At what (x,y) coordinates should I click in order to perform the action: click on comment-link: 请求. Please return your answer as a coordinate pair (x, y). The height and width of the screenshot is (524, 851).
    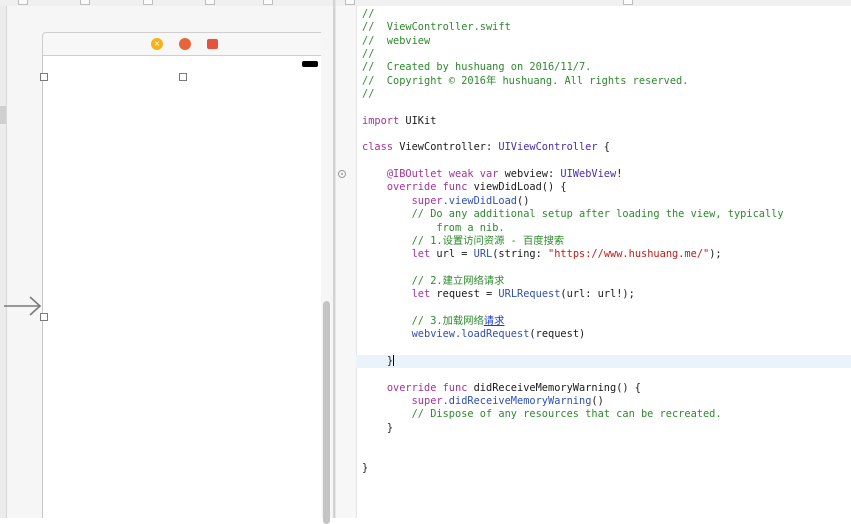
    Looking at the image, I should click on (494, 321).